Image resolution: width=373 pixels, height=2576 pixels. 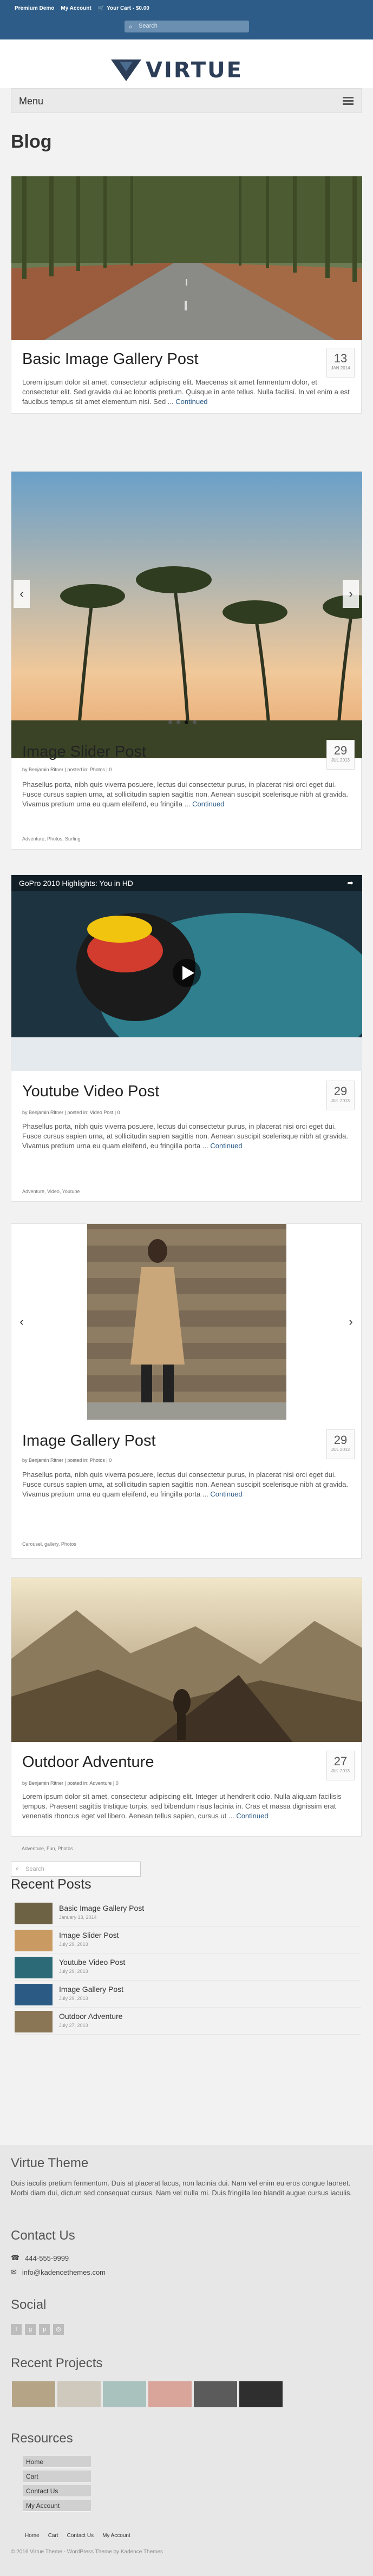 I want to click on resources-link-account: My Account, so click(x=57, y=2506).